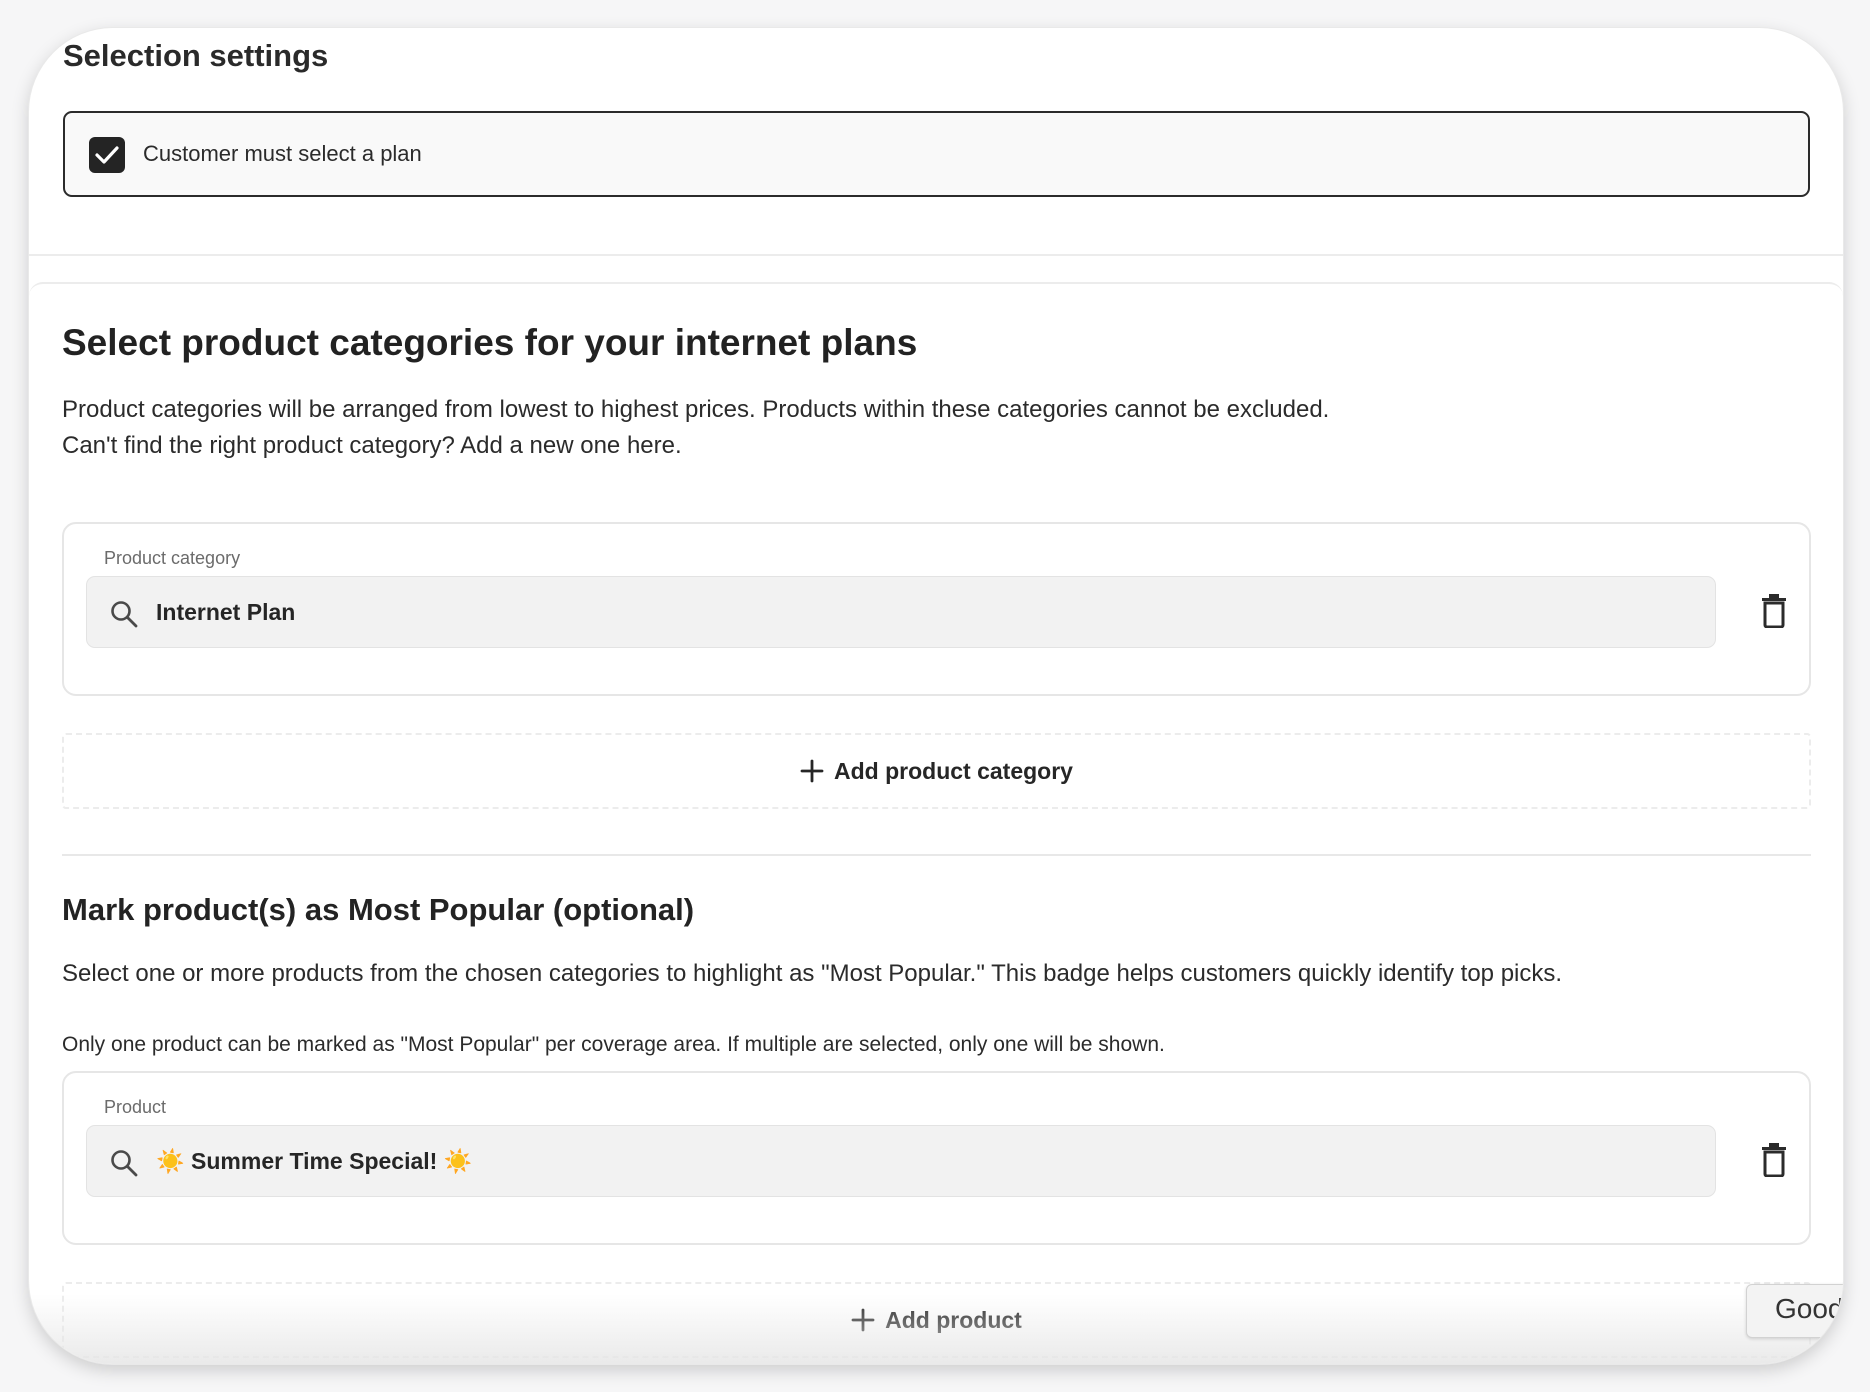 The image size is (1870, 1392). Describe the element at coordinates (901, 1161) in the screenshot. I see `product-search-input: ☀️ Summer Time Special! ☀️` at that location.